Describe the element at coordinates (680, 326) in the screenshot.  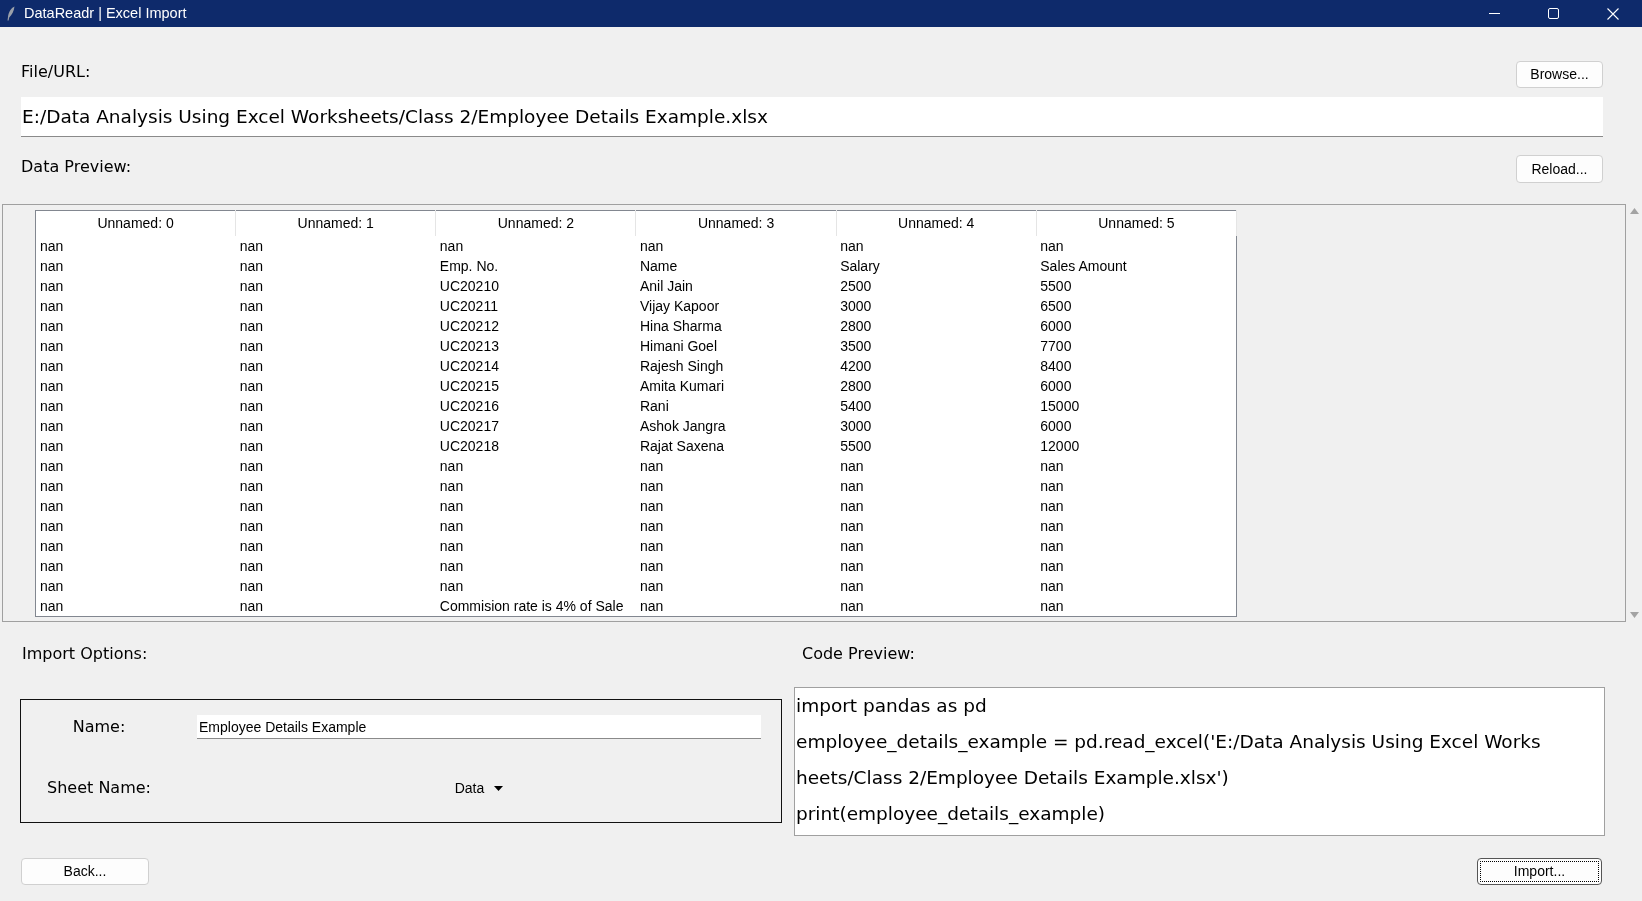
I see `table-cell-text: Hina Sharma` at that location.